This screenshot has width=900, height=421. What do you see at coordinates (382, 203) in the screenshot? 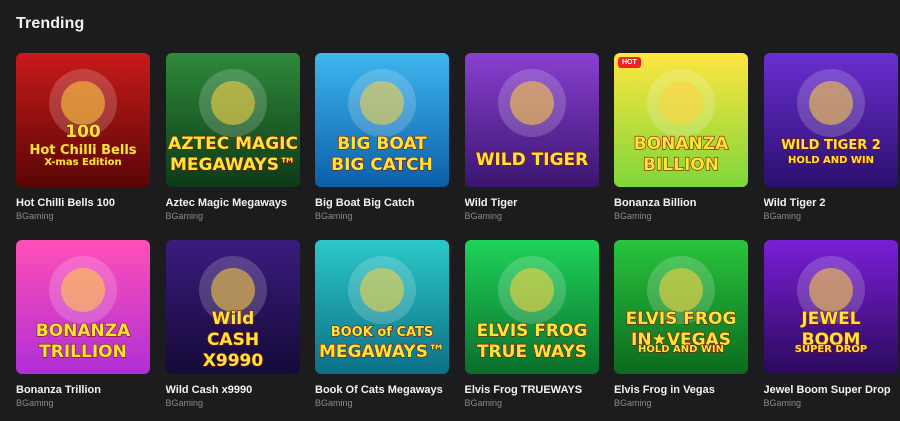
I see `game-title: Big Boat Big Catch` at bounding box center [382, 203].